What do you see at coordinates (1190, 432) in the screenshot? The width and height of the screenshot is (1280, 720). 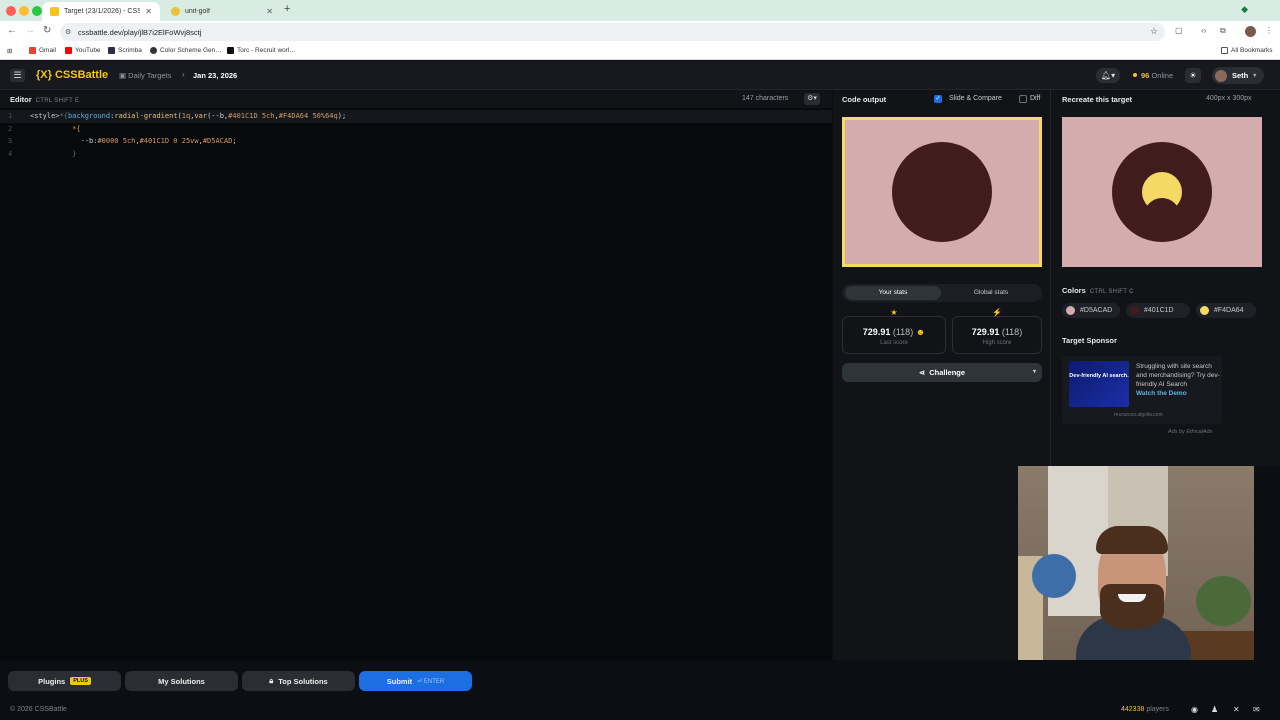 I see `ads-by-ethicalads: Ads by EthicalAds` at bounding box center [1190, 432].